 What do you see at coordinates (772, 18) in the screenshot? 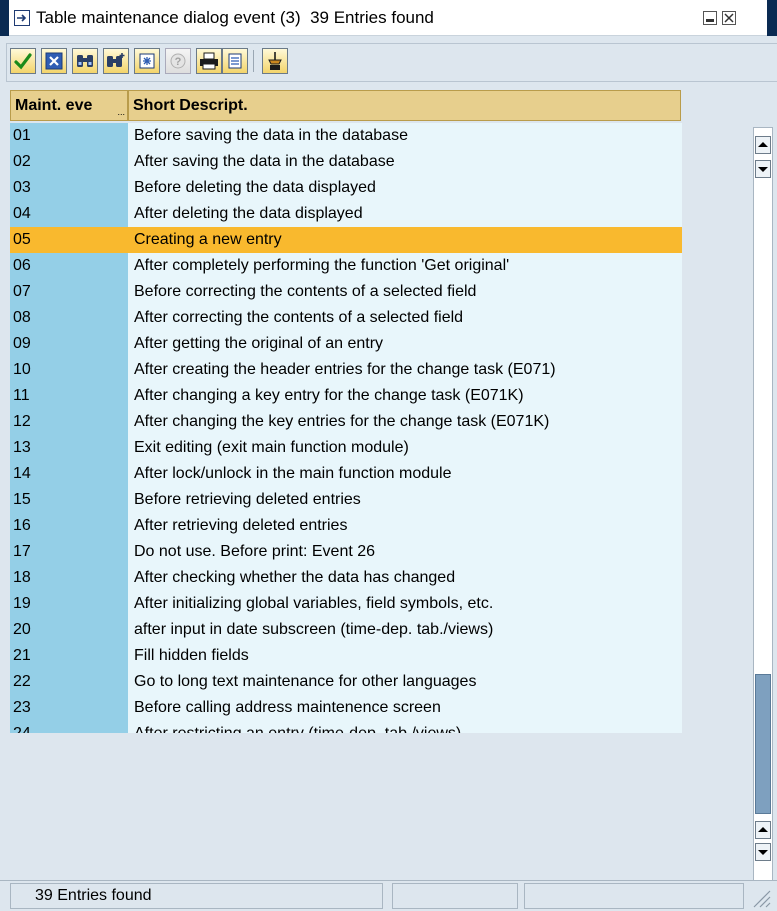
I see `title-bar-accent-right` at bounding box center [772, 18].